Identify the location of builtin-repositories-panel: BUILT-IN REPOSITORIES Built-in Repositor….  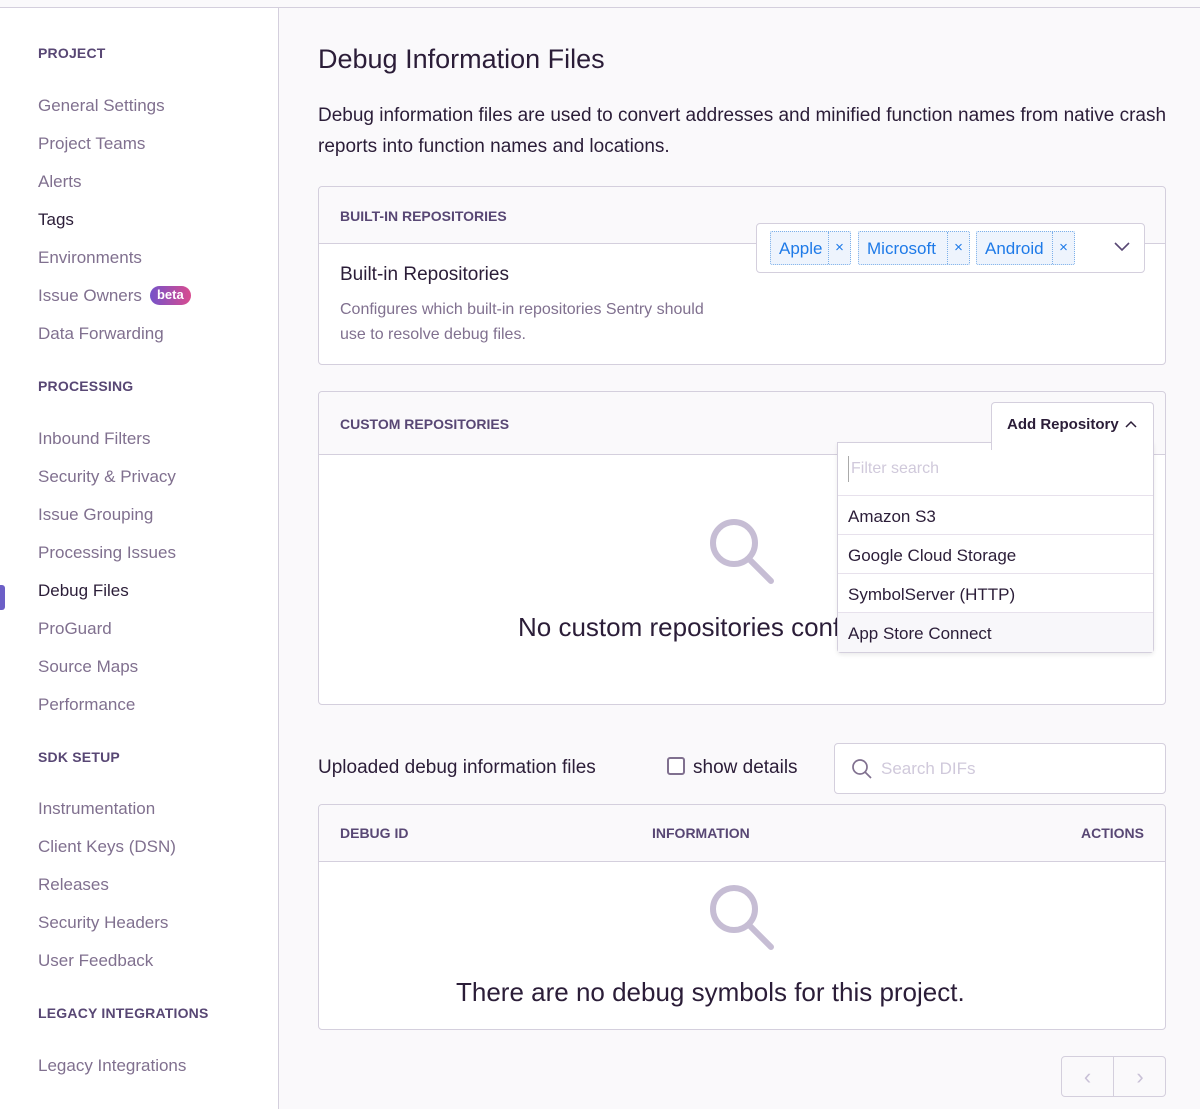
(742, 275).